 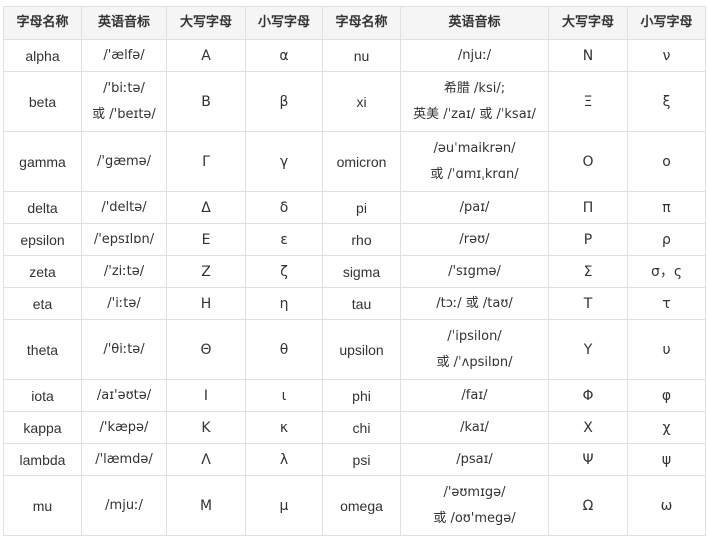 What do you see at coordinates (474, 23) in the screenshot?
I see `header-english-ipa: 英语音标` at bounding box center [474, 23].